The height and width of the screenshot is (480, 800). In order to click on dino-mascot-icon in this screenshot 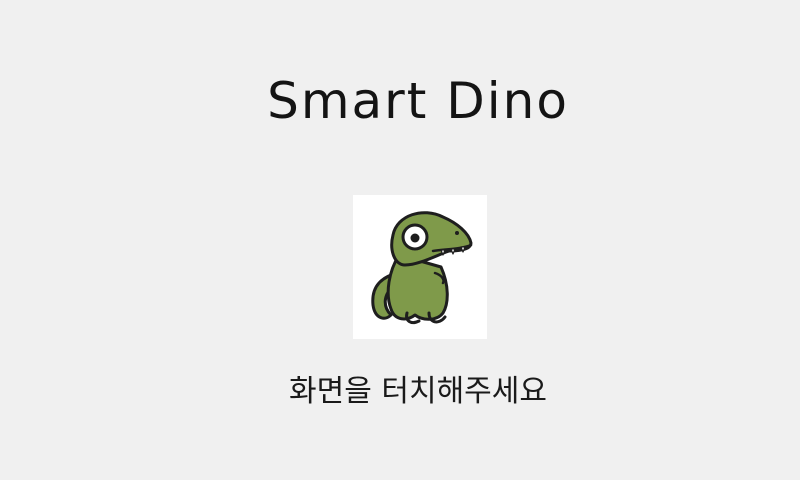, I will do `click(422, 268)`.